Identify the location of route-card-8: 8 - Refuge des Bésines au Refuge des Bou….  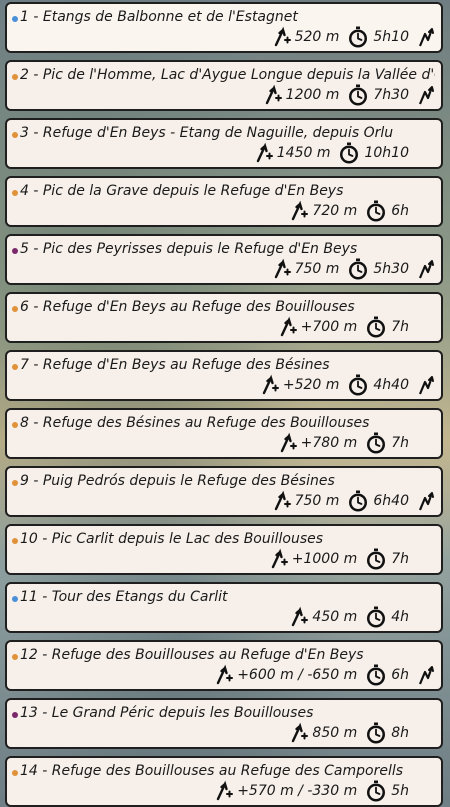
(224, 433).